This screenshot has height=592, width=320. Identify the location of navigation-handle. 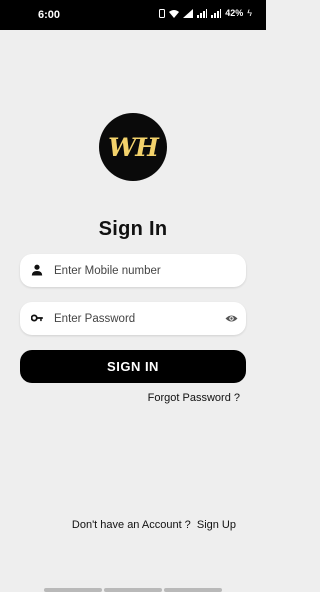
(133, 590).